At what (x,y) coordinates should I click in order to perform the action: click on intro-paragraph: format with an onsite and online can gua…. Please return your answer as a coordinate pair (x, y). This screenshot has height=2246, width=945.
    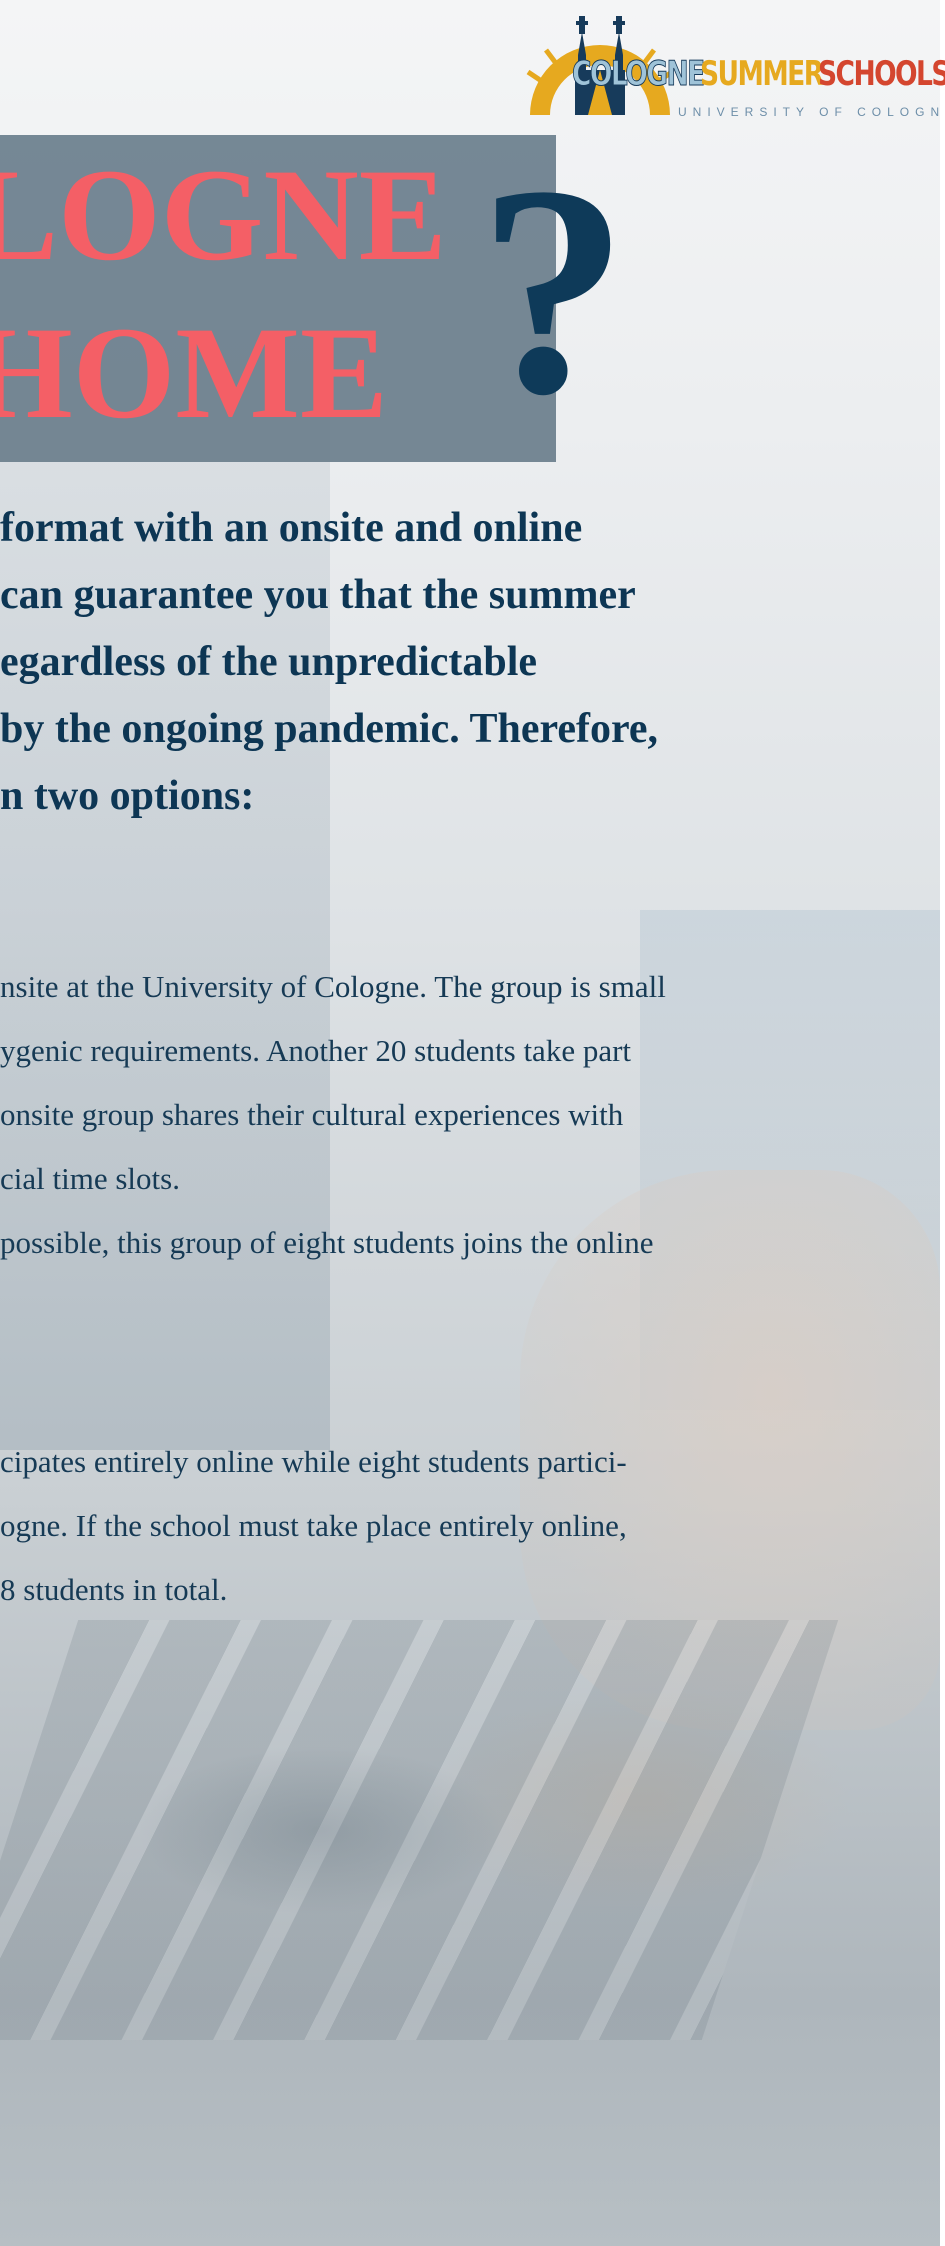
    Looking at the image, I should click on (360, 662).